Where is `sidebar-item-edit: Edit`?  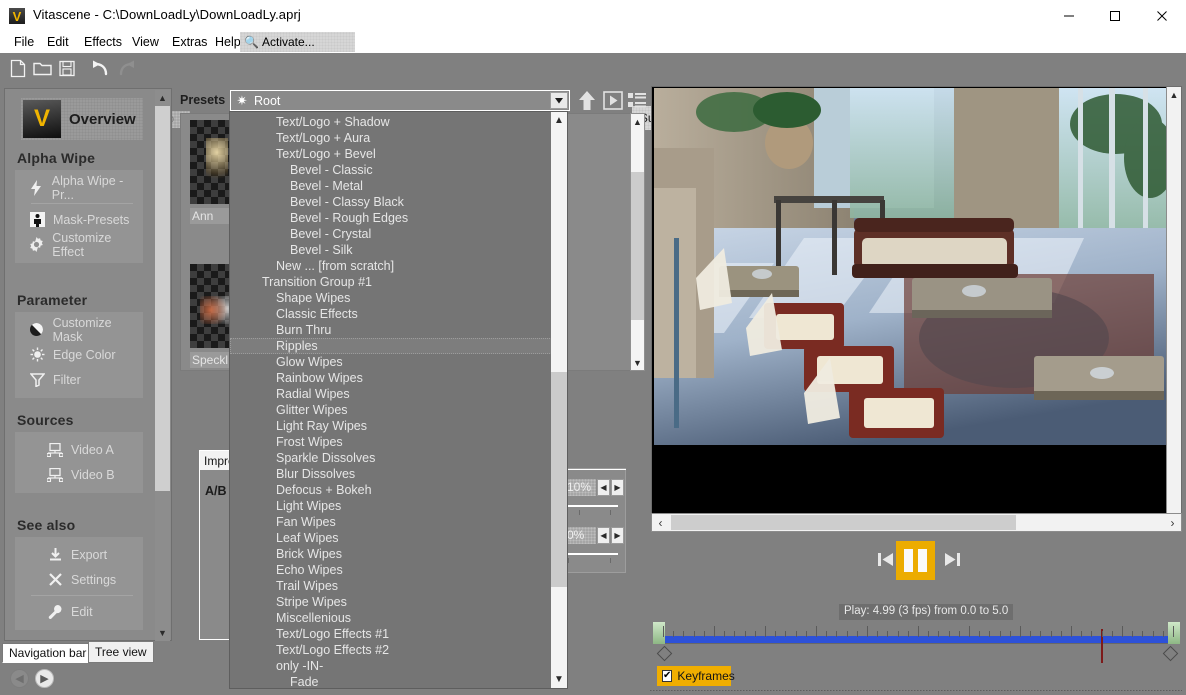
sidebar-item-edit: Edit is located at coordinates (79, 611).